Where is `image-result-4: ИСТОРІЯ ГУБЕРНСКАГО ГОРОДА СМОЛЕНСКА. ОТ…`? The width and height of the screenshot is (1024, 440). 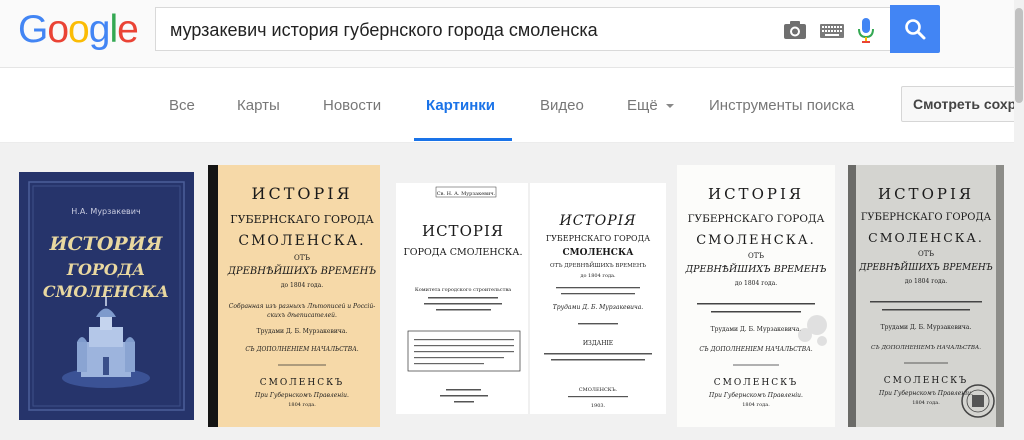
image-result-4: ИСТОРІЯ ГУБЕРНСКАГО ГОРОДА СМОЛЕНСКА. ОТ… is located at coordinates (756, 296).